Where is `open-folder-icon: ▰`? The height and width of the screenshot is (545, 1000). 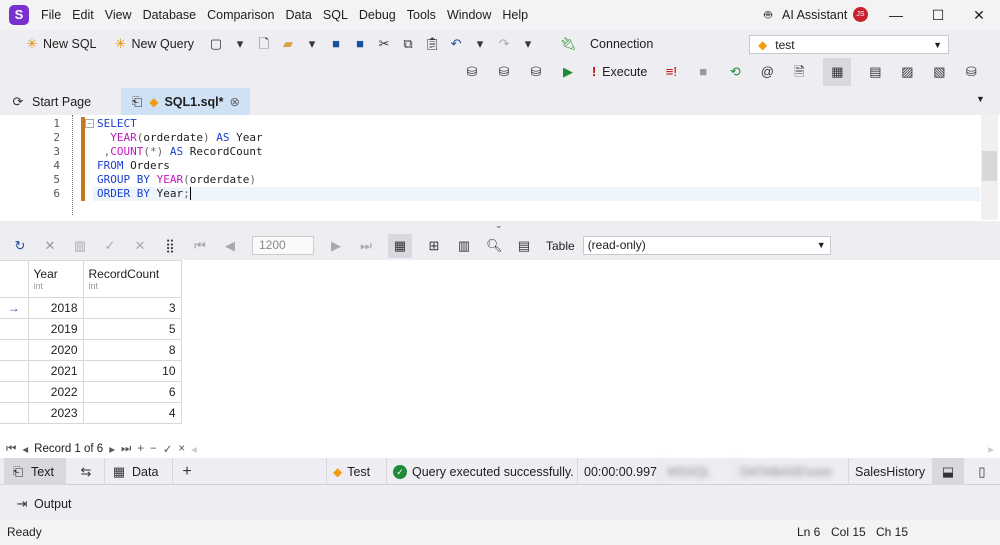 open-folder-icon: ▰ is located at coordinates (288, 44).